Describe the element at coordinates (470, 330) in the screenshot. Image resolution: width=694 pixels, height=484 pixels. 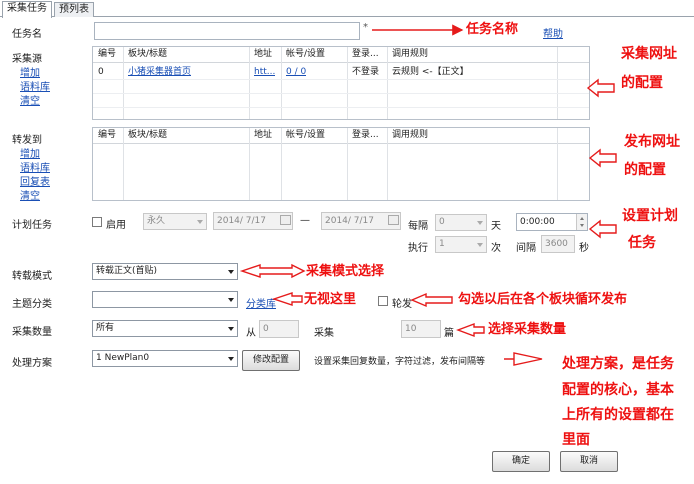
I see `arrow-count` at that location.